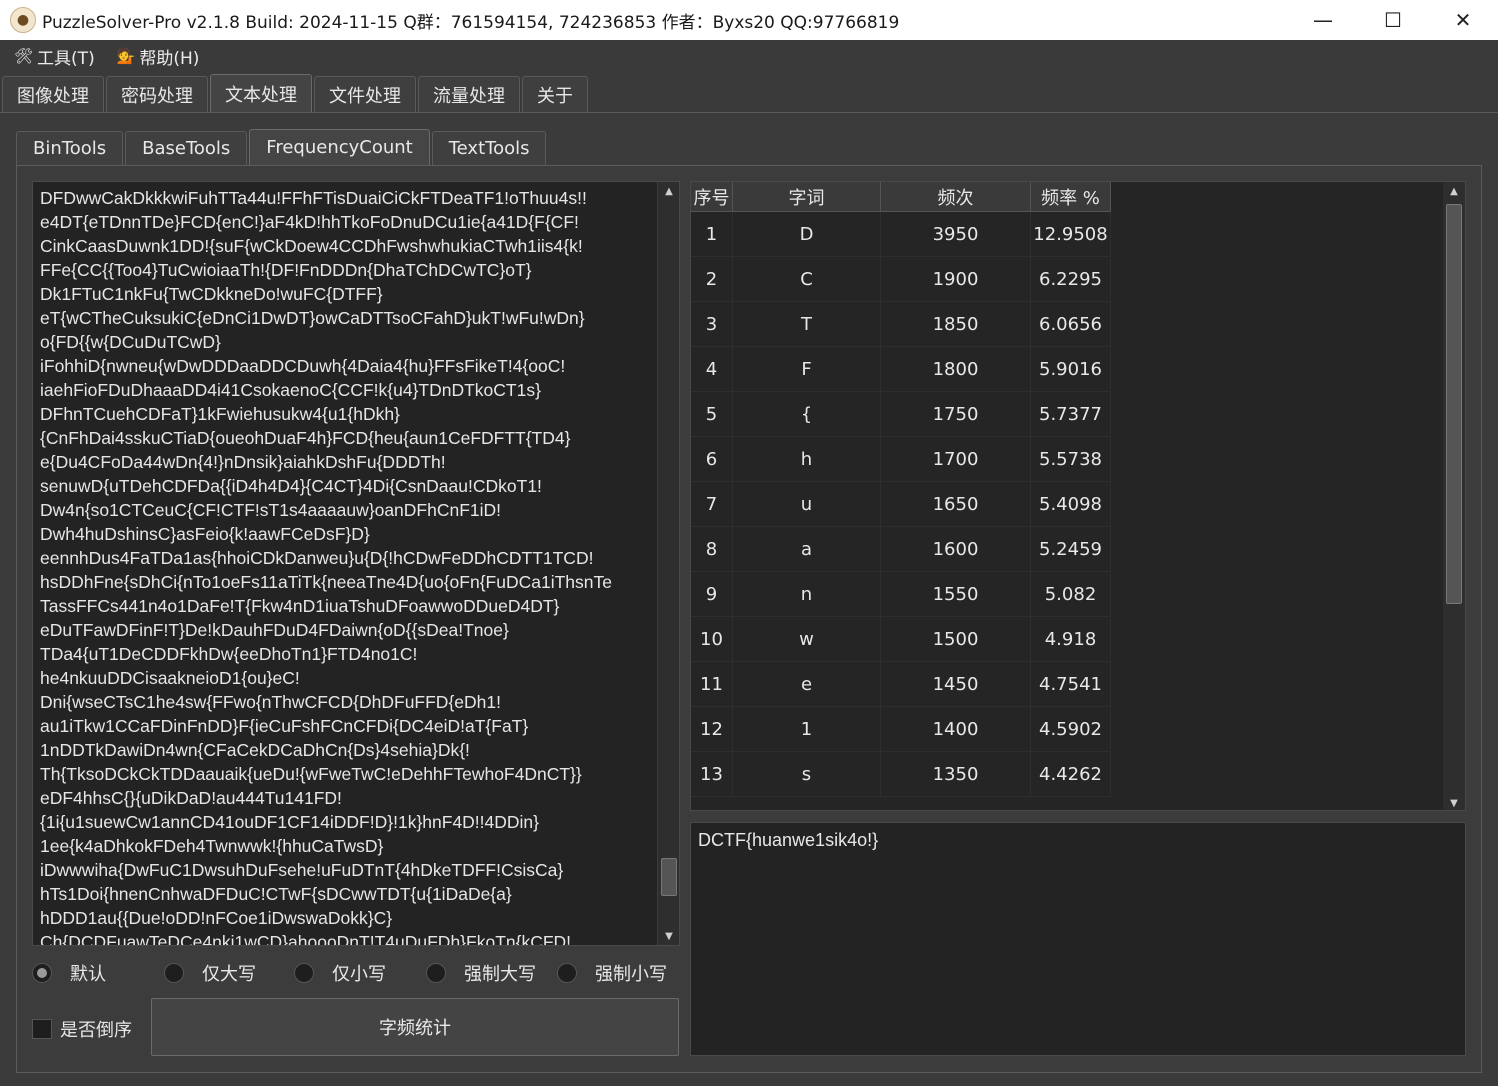 The image size is (1498, 1086). I want to click on subtab-frequencycount: FrequencyCount, so click(339, 147).